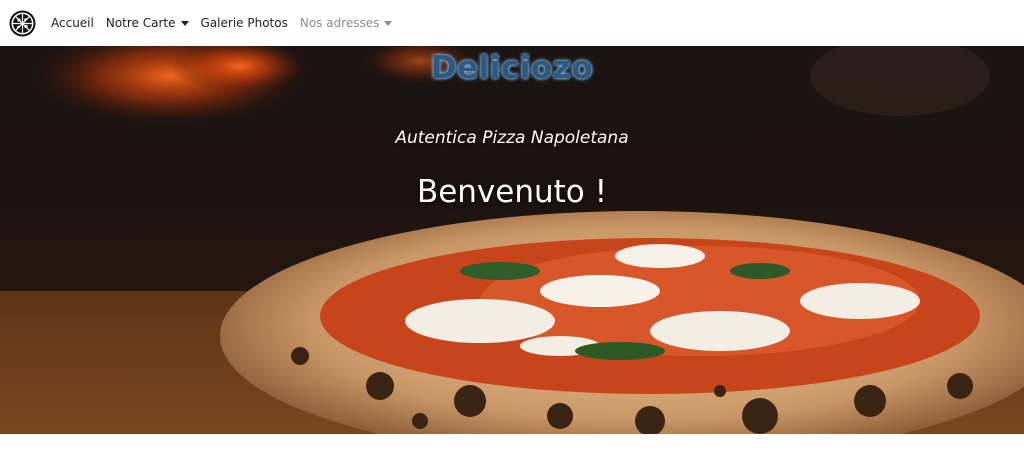 This screenshot has width=1024, height=464. I want to click on nav-notre-carte-label: Notre Carte, so click(140, 23).